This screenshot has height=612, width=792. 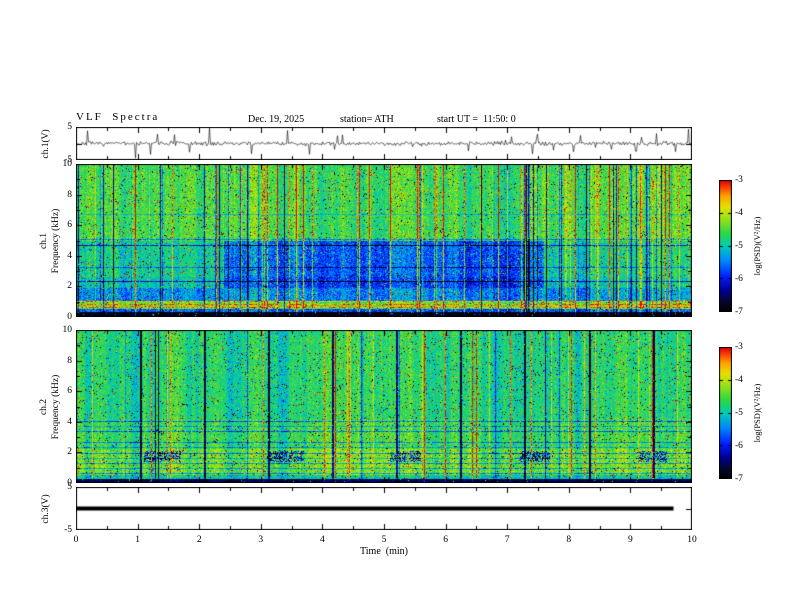 I want to click on ch2-colorbar, so click(x=725, y=413).